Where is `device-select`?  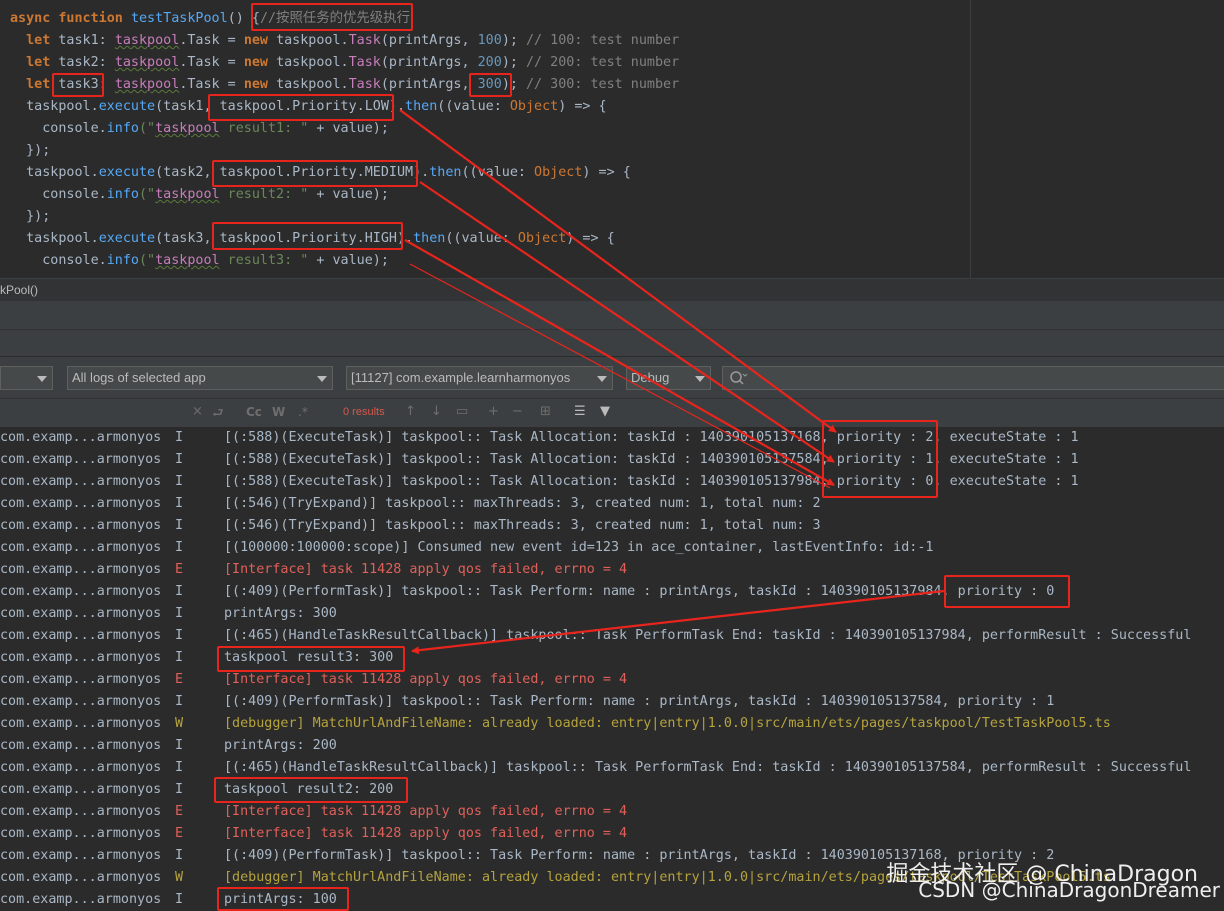 device-select is located at coordinates (26, 378).